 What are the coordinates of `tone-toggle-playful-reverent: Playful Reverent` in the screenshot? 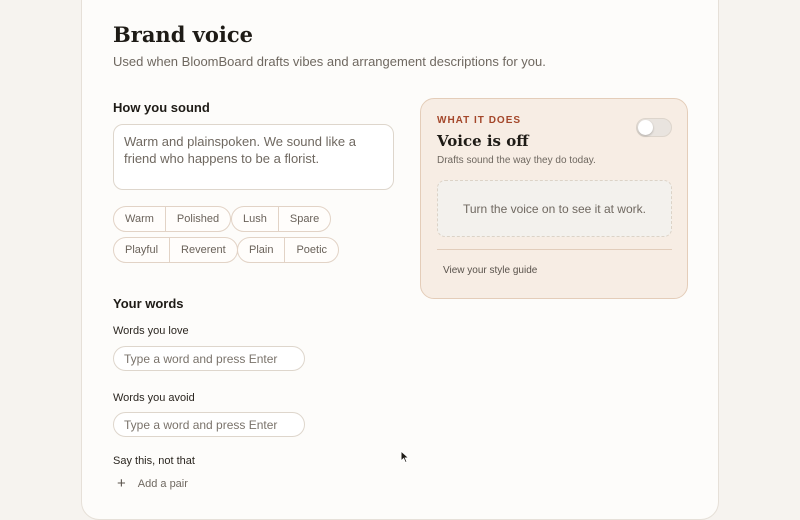 It's located at (175, 250).